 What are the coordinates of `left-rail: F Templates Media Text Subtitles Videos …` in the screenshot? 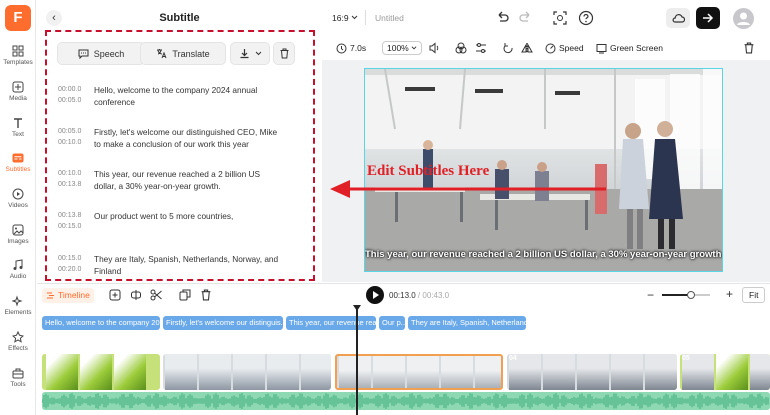 It's located at (18, 207).